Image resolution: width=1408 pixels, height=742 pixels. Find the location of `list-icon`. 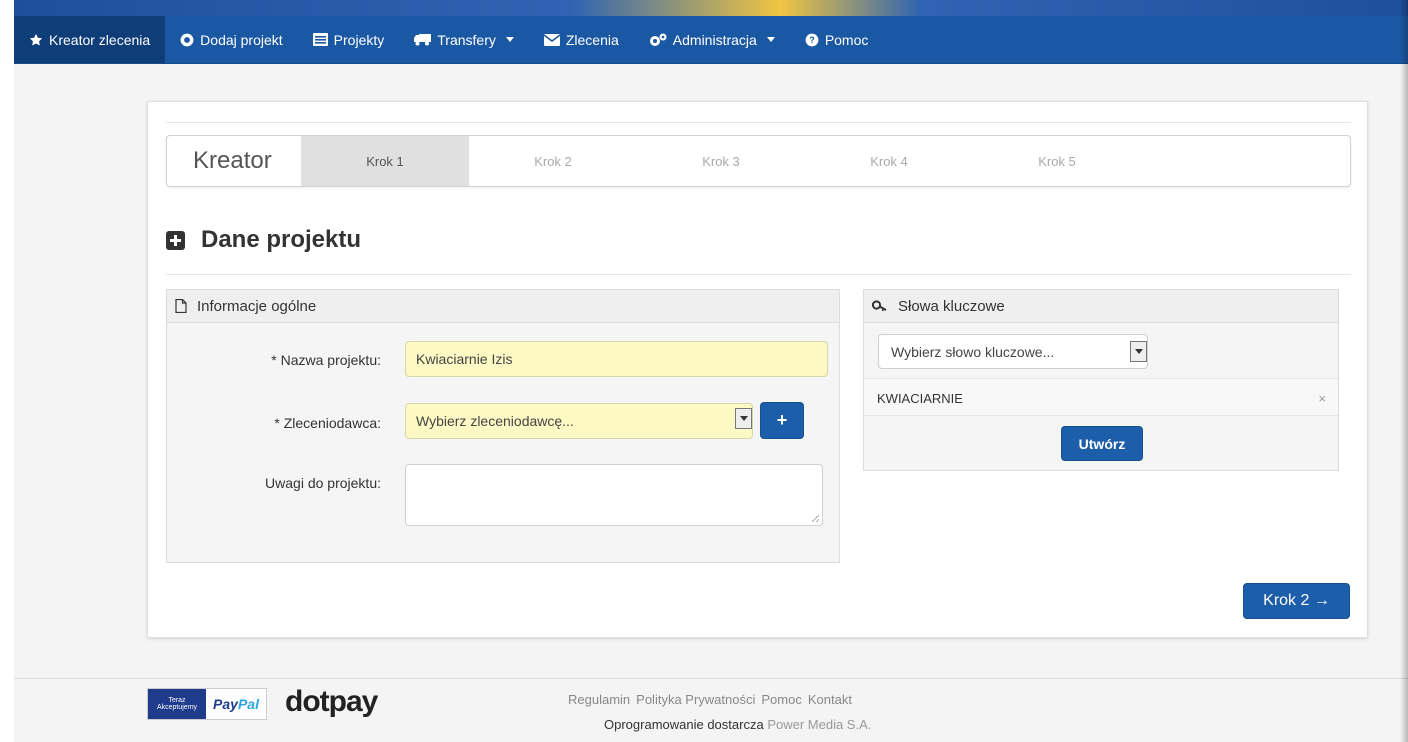

list-icon is located at coordinates (320, 39).